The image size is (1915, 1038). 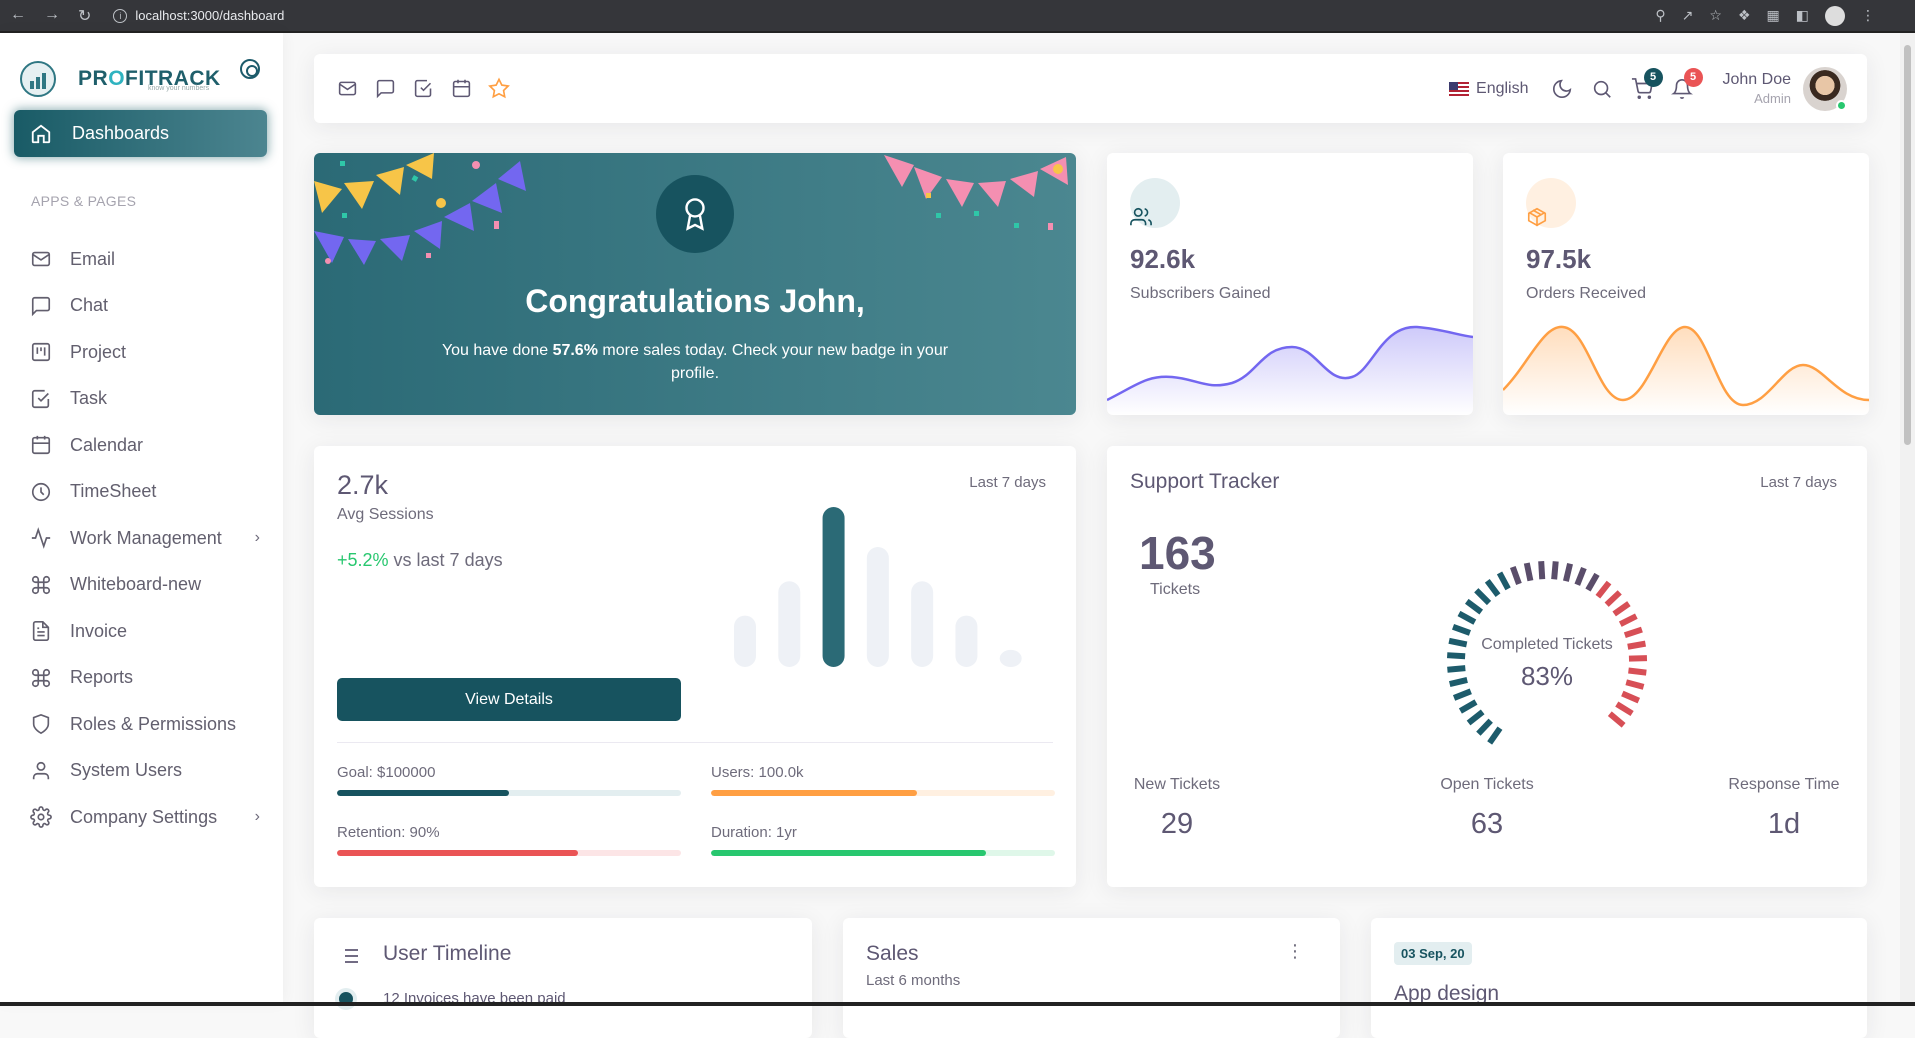 I want to click on progress-1: Users: 100.0k, so click(x=883, y=780).